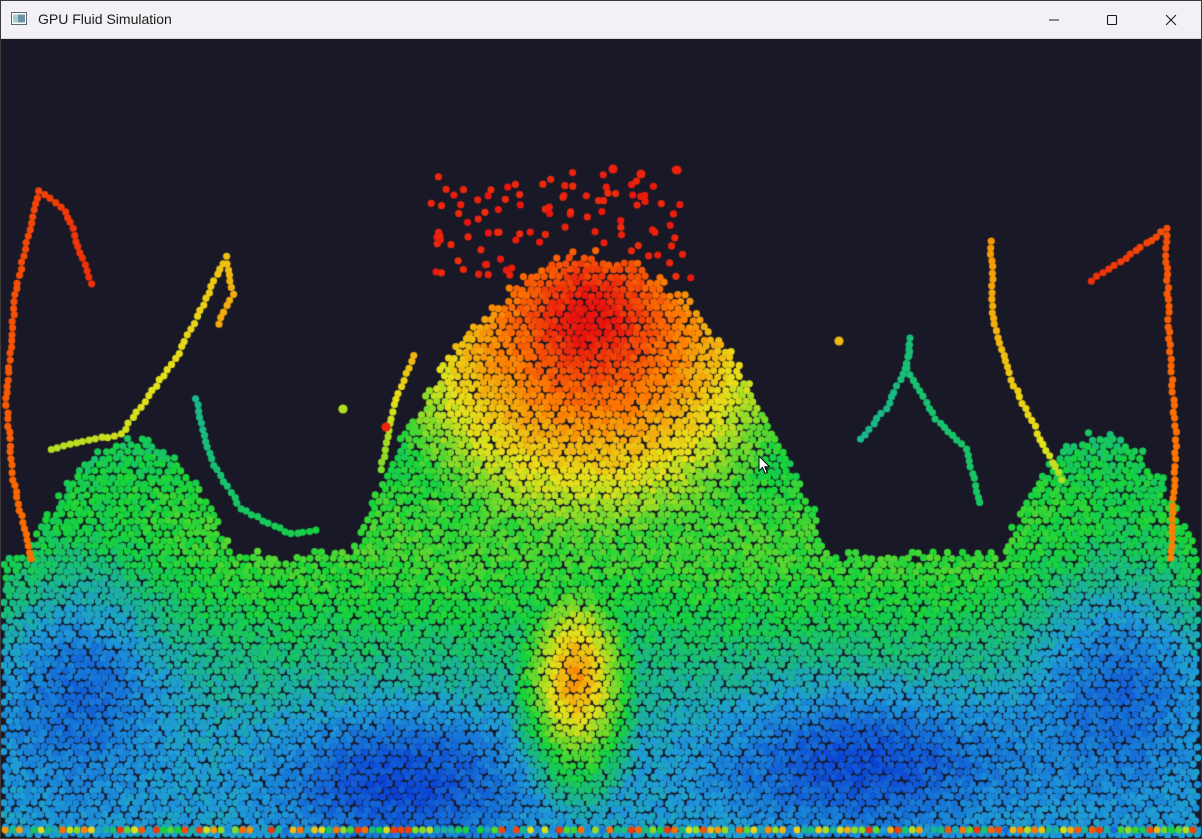 This screenshot has height=839, width=1202. What do you see at coordinates (105, 19) in the screenshot?
I see `window-title: GPU Fluid Simulation` at bounding box center [105, 19].